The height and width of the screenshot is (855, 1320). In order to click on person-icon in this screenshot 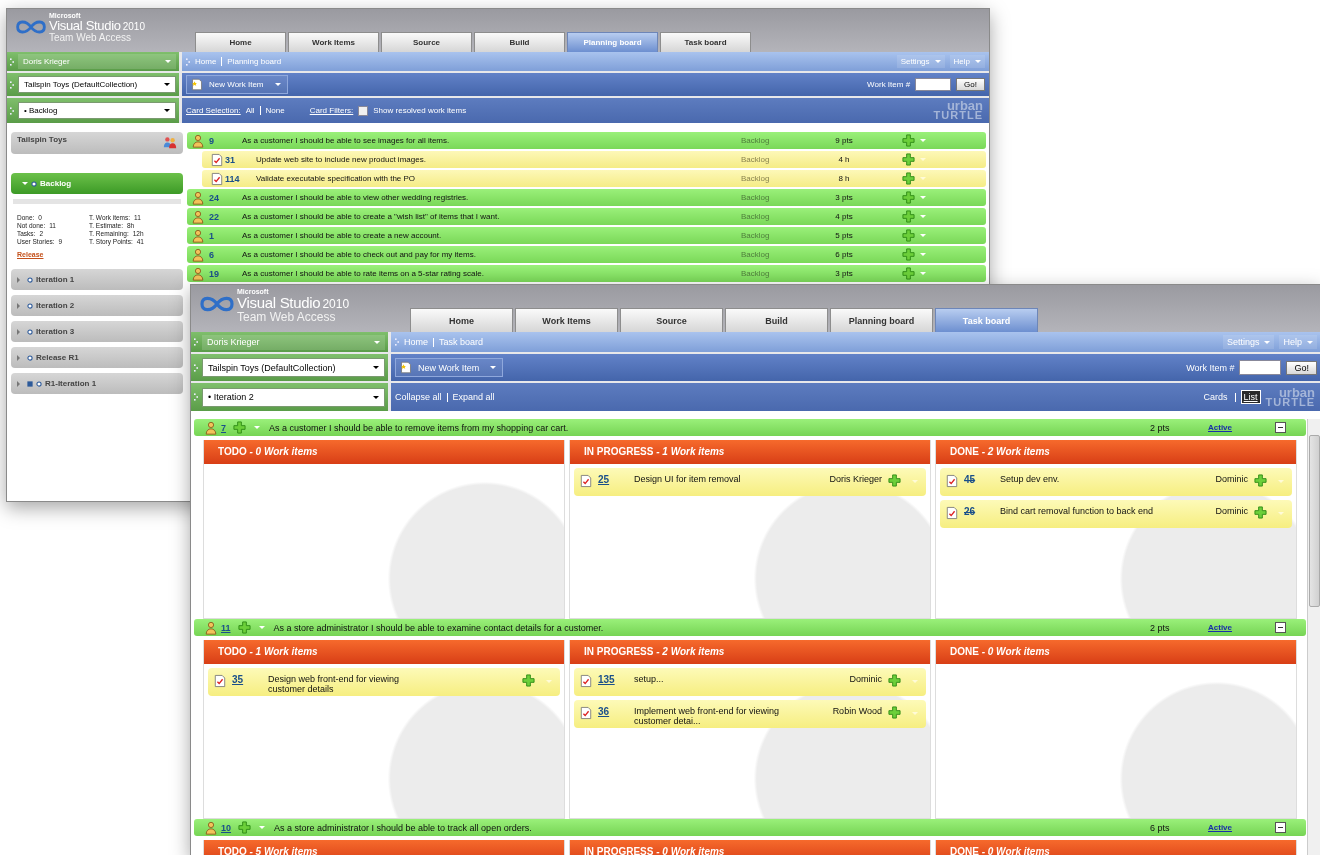, I will do `click(198, 140)`.